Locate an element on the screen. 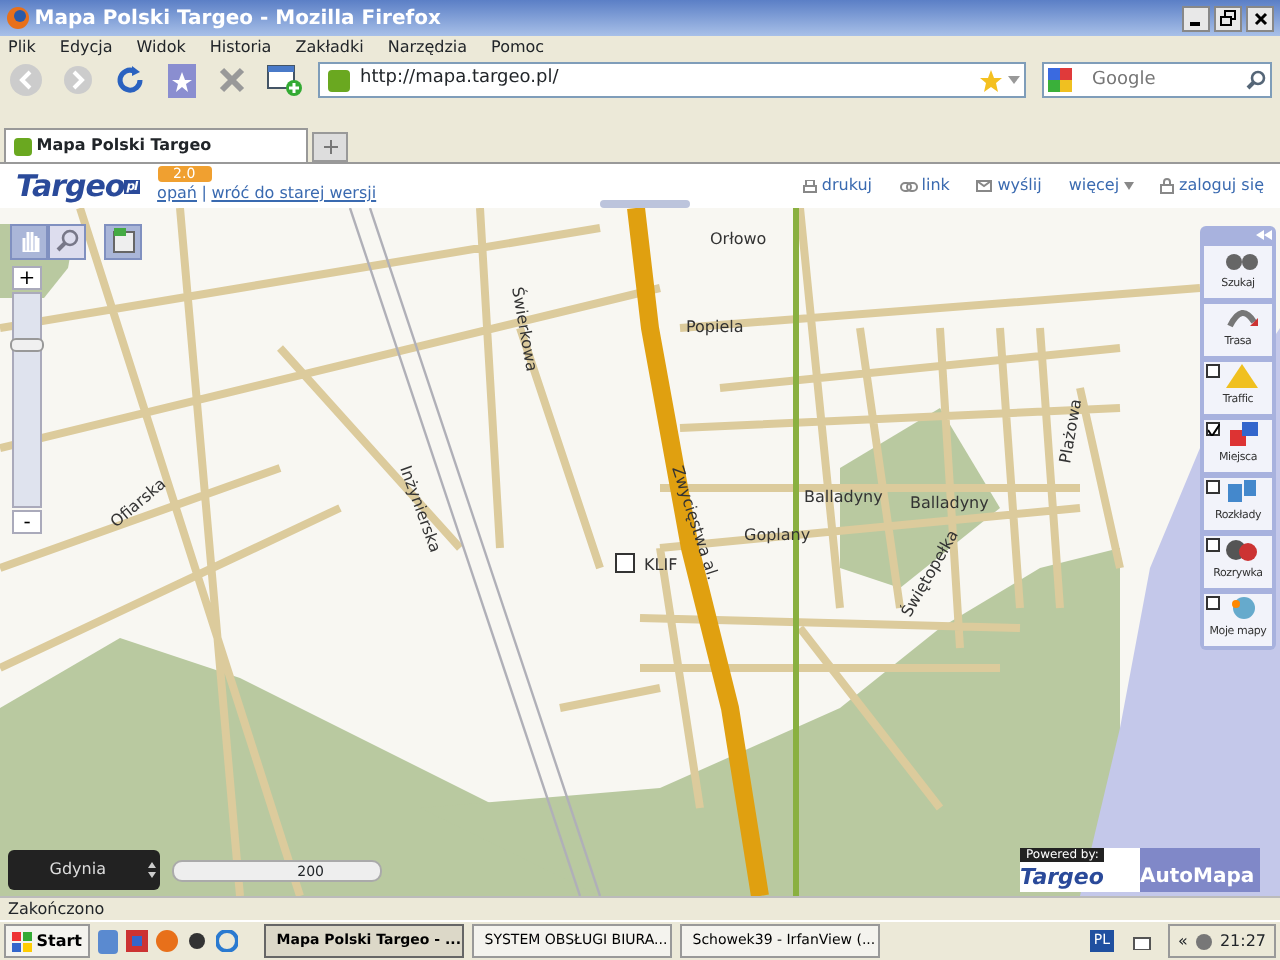 This screenshot has height=960, width=1280. reload-icon is located at coordinates (129, 80).